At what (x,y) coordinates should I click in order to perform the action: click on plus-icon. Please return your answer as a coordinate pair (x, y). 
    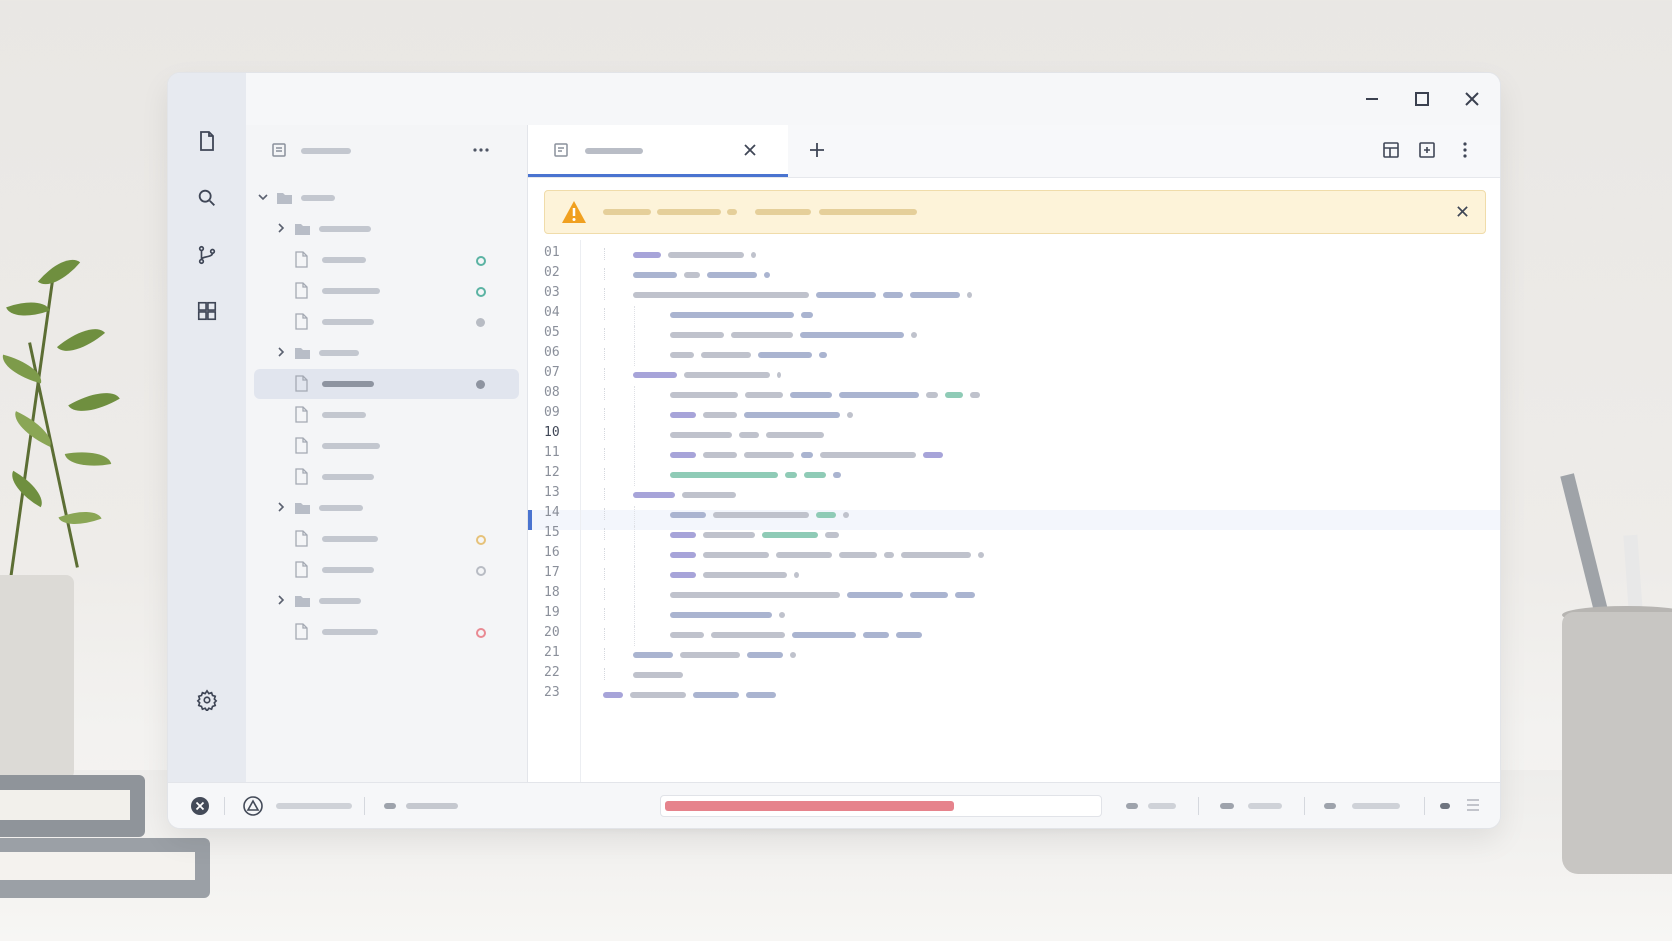
    Looking at the image, I should click on (817, 152).